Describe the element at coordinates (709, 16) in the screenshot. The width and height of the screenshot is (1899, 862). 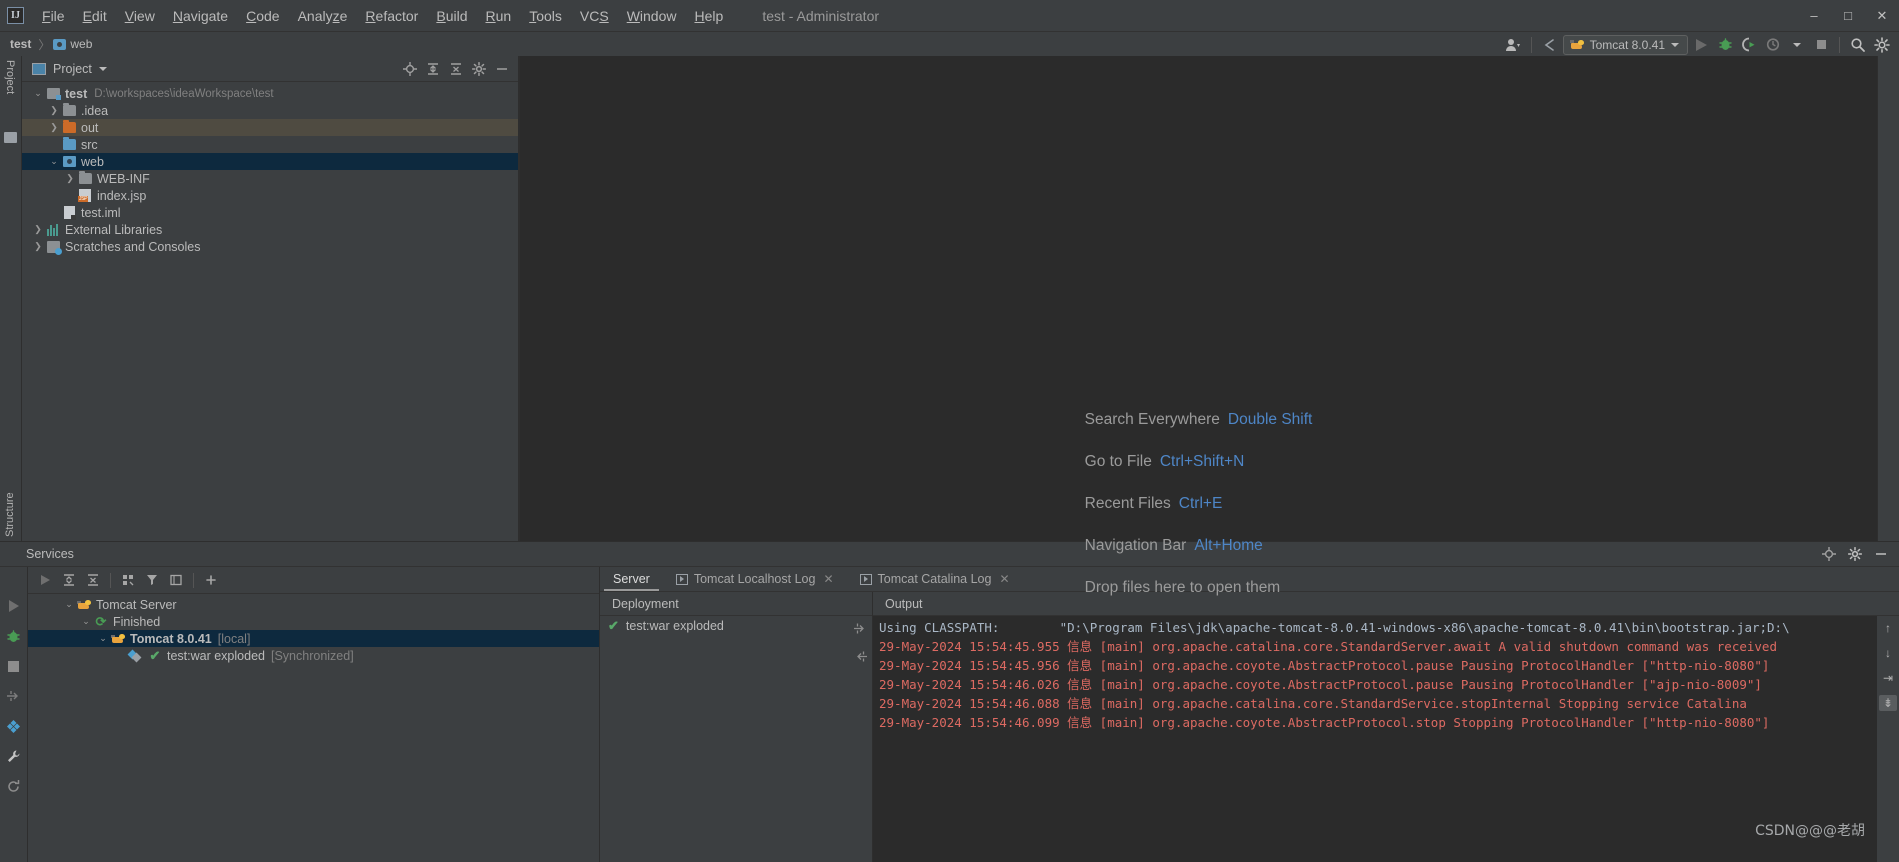
I see `menu-help: Help` at that location.